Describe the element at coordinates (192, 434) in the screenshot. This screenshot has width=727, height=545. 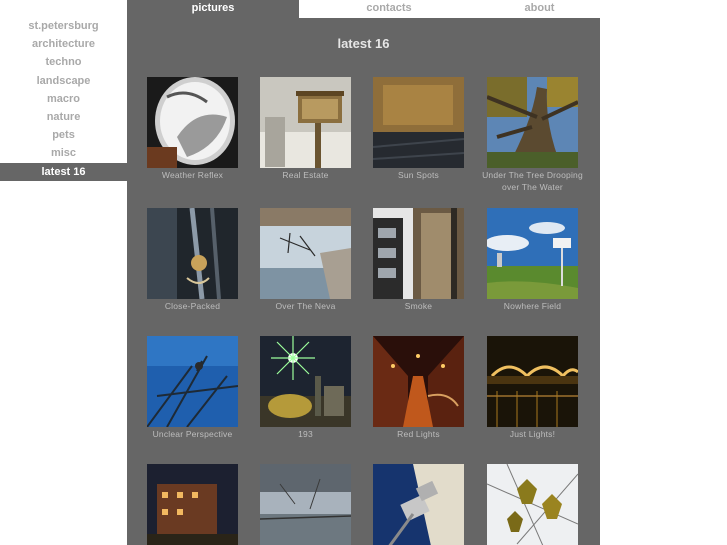
I see `thumbnail-caption: Unclear Perspective` at that location.